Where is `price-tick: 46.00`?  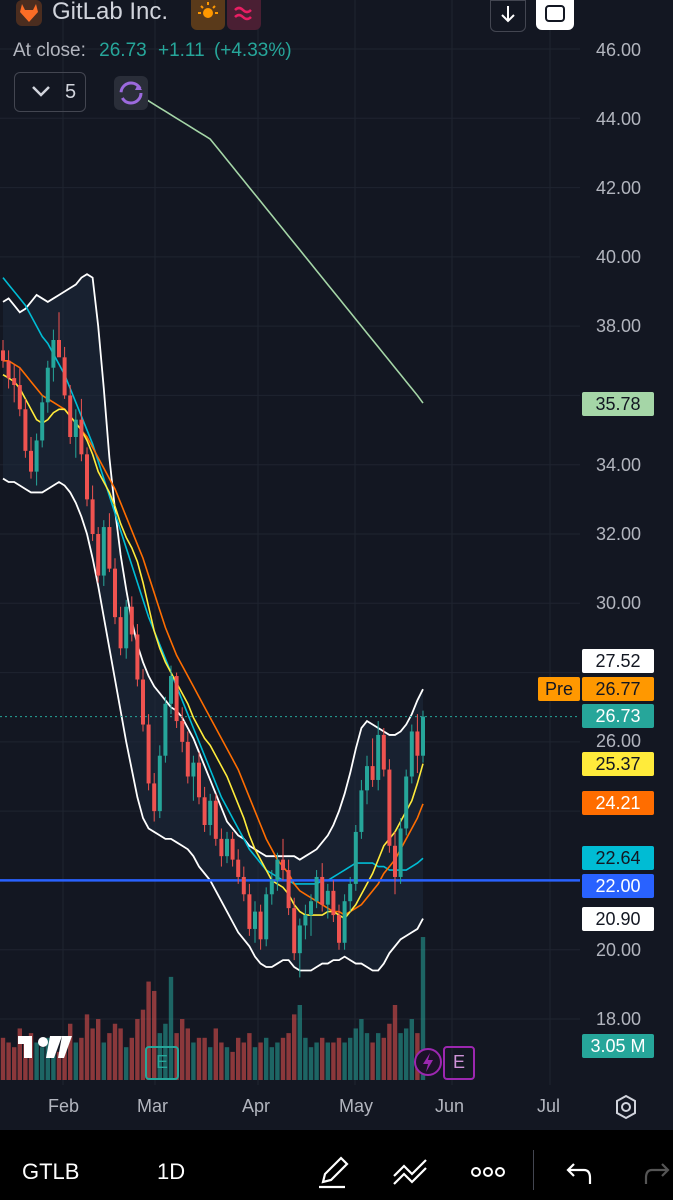 price-tick: 46.00 is located at coordinates (619, 50).